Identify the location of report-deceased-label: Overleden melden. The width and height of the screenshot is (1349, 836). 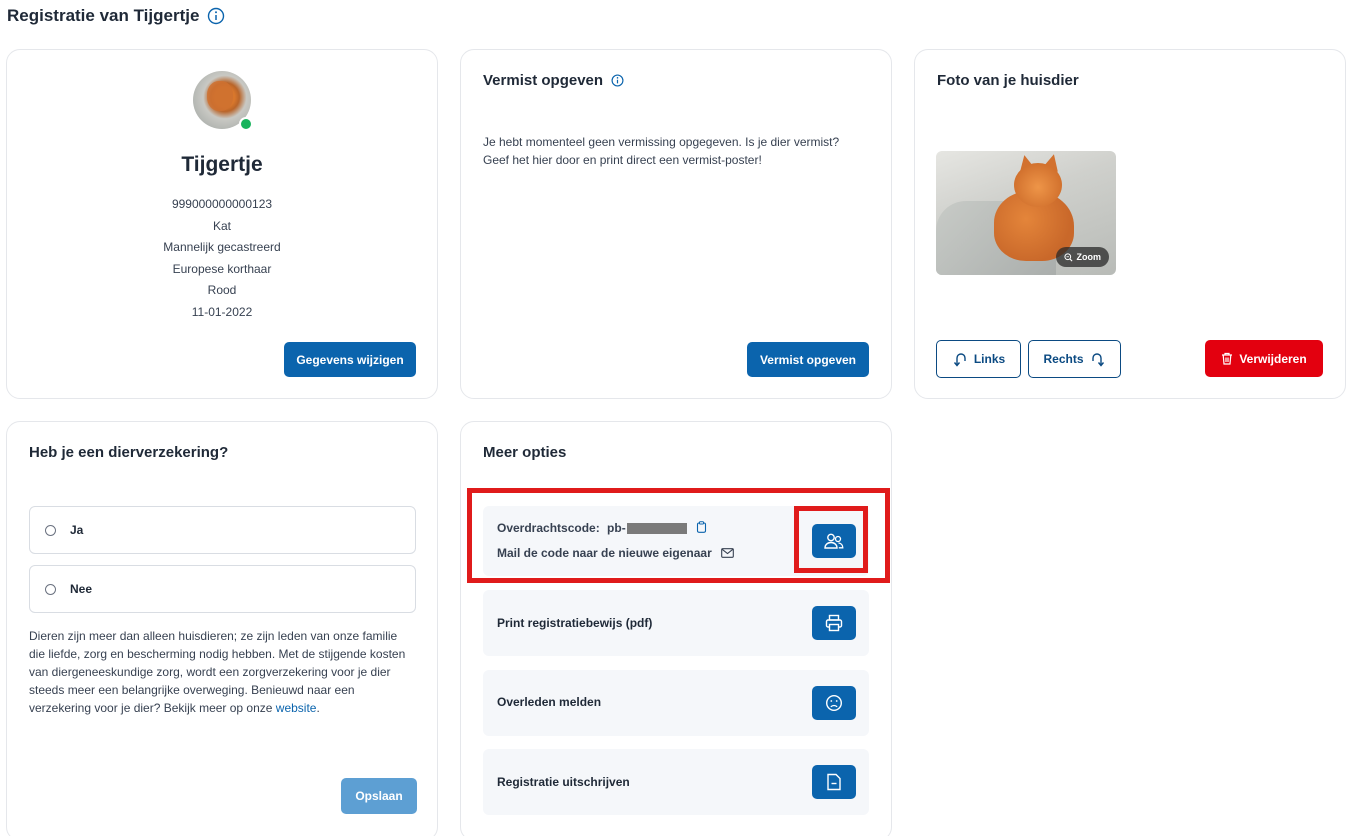
(549, 702).